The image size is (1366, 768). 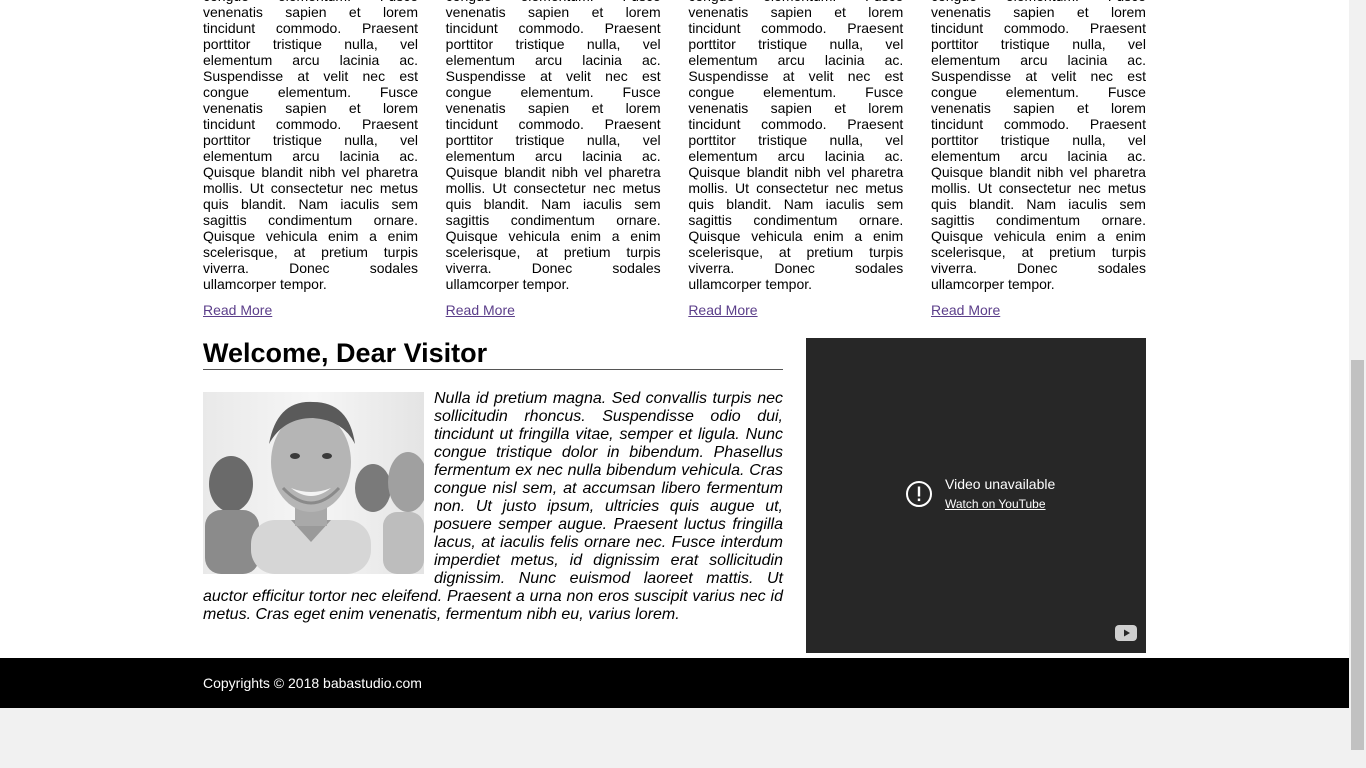 I want to click on video-unavailable-message: Video unavailable Watch on YouTube, so click(x=979, y=493).